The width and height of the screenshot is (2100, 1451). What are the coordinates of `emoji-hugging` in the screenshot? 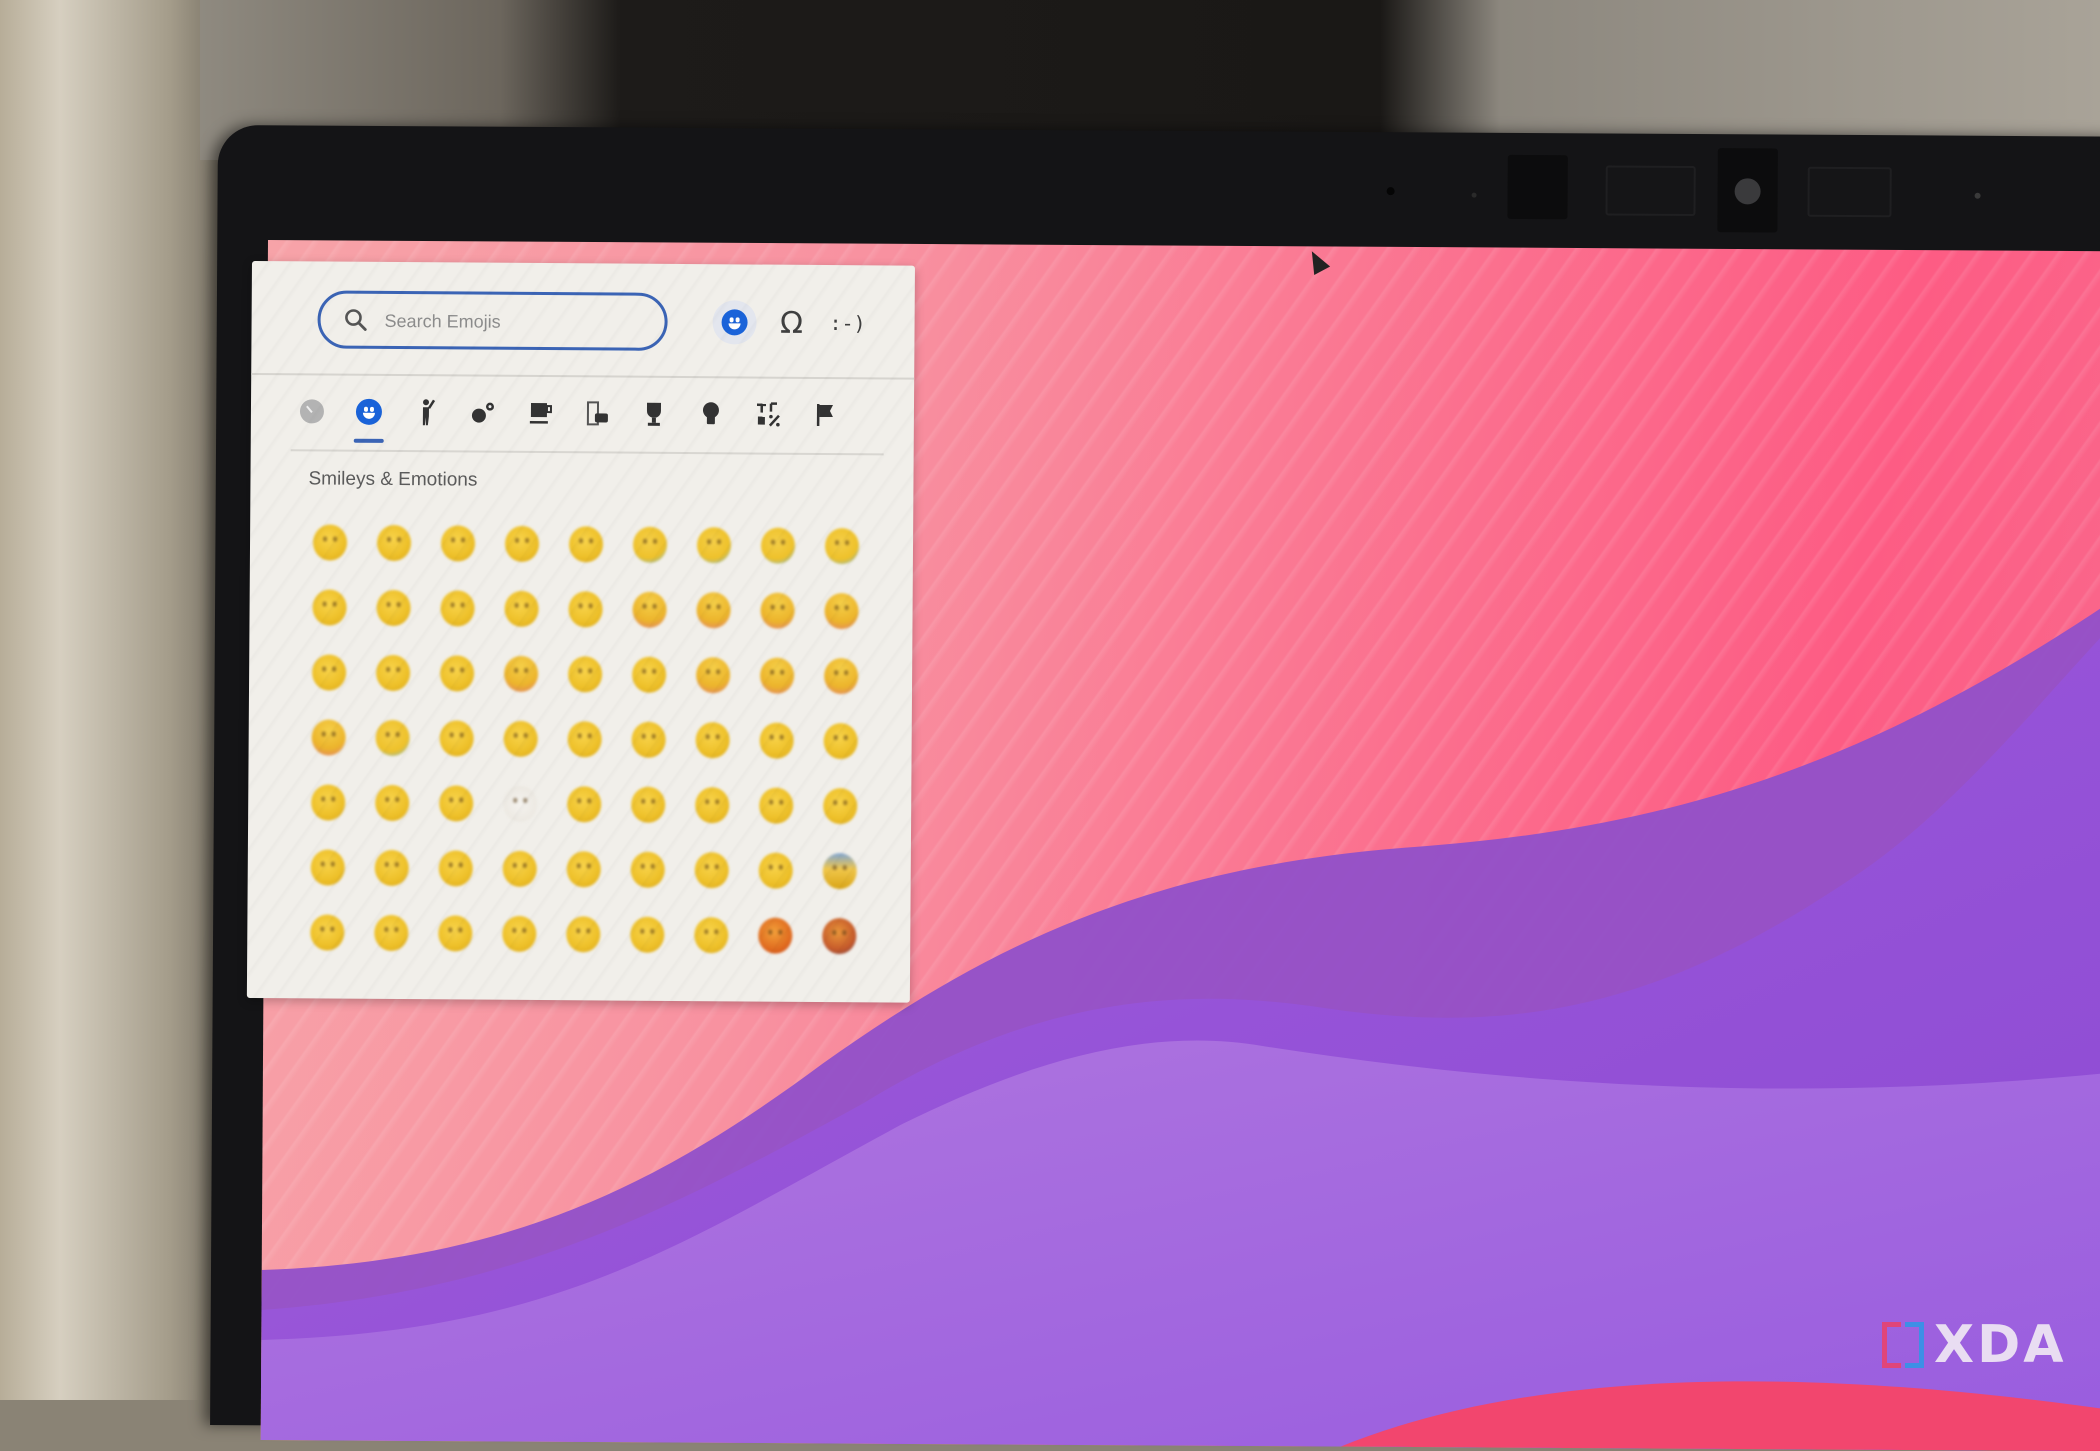 It's located at (456, 737).